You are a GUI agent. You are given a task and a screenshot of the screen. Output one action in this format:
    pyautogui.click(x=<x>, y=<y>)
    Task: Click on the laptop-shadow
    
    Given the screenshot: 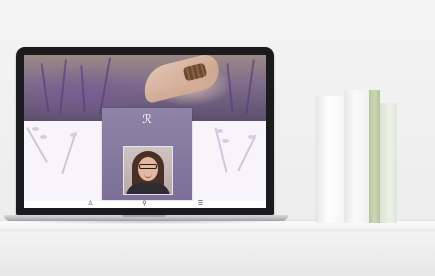 What is the action you would take?
    pyautogui.click(x=147, y=222)
    